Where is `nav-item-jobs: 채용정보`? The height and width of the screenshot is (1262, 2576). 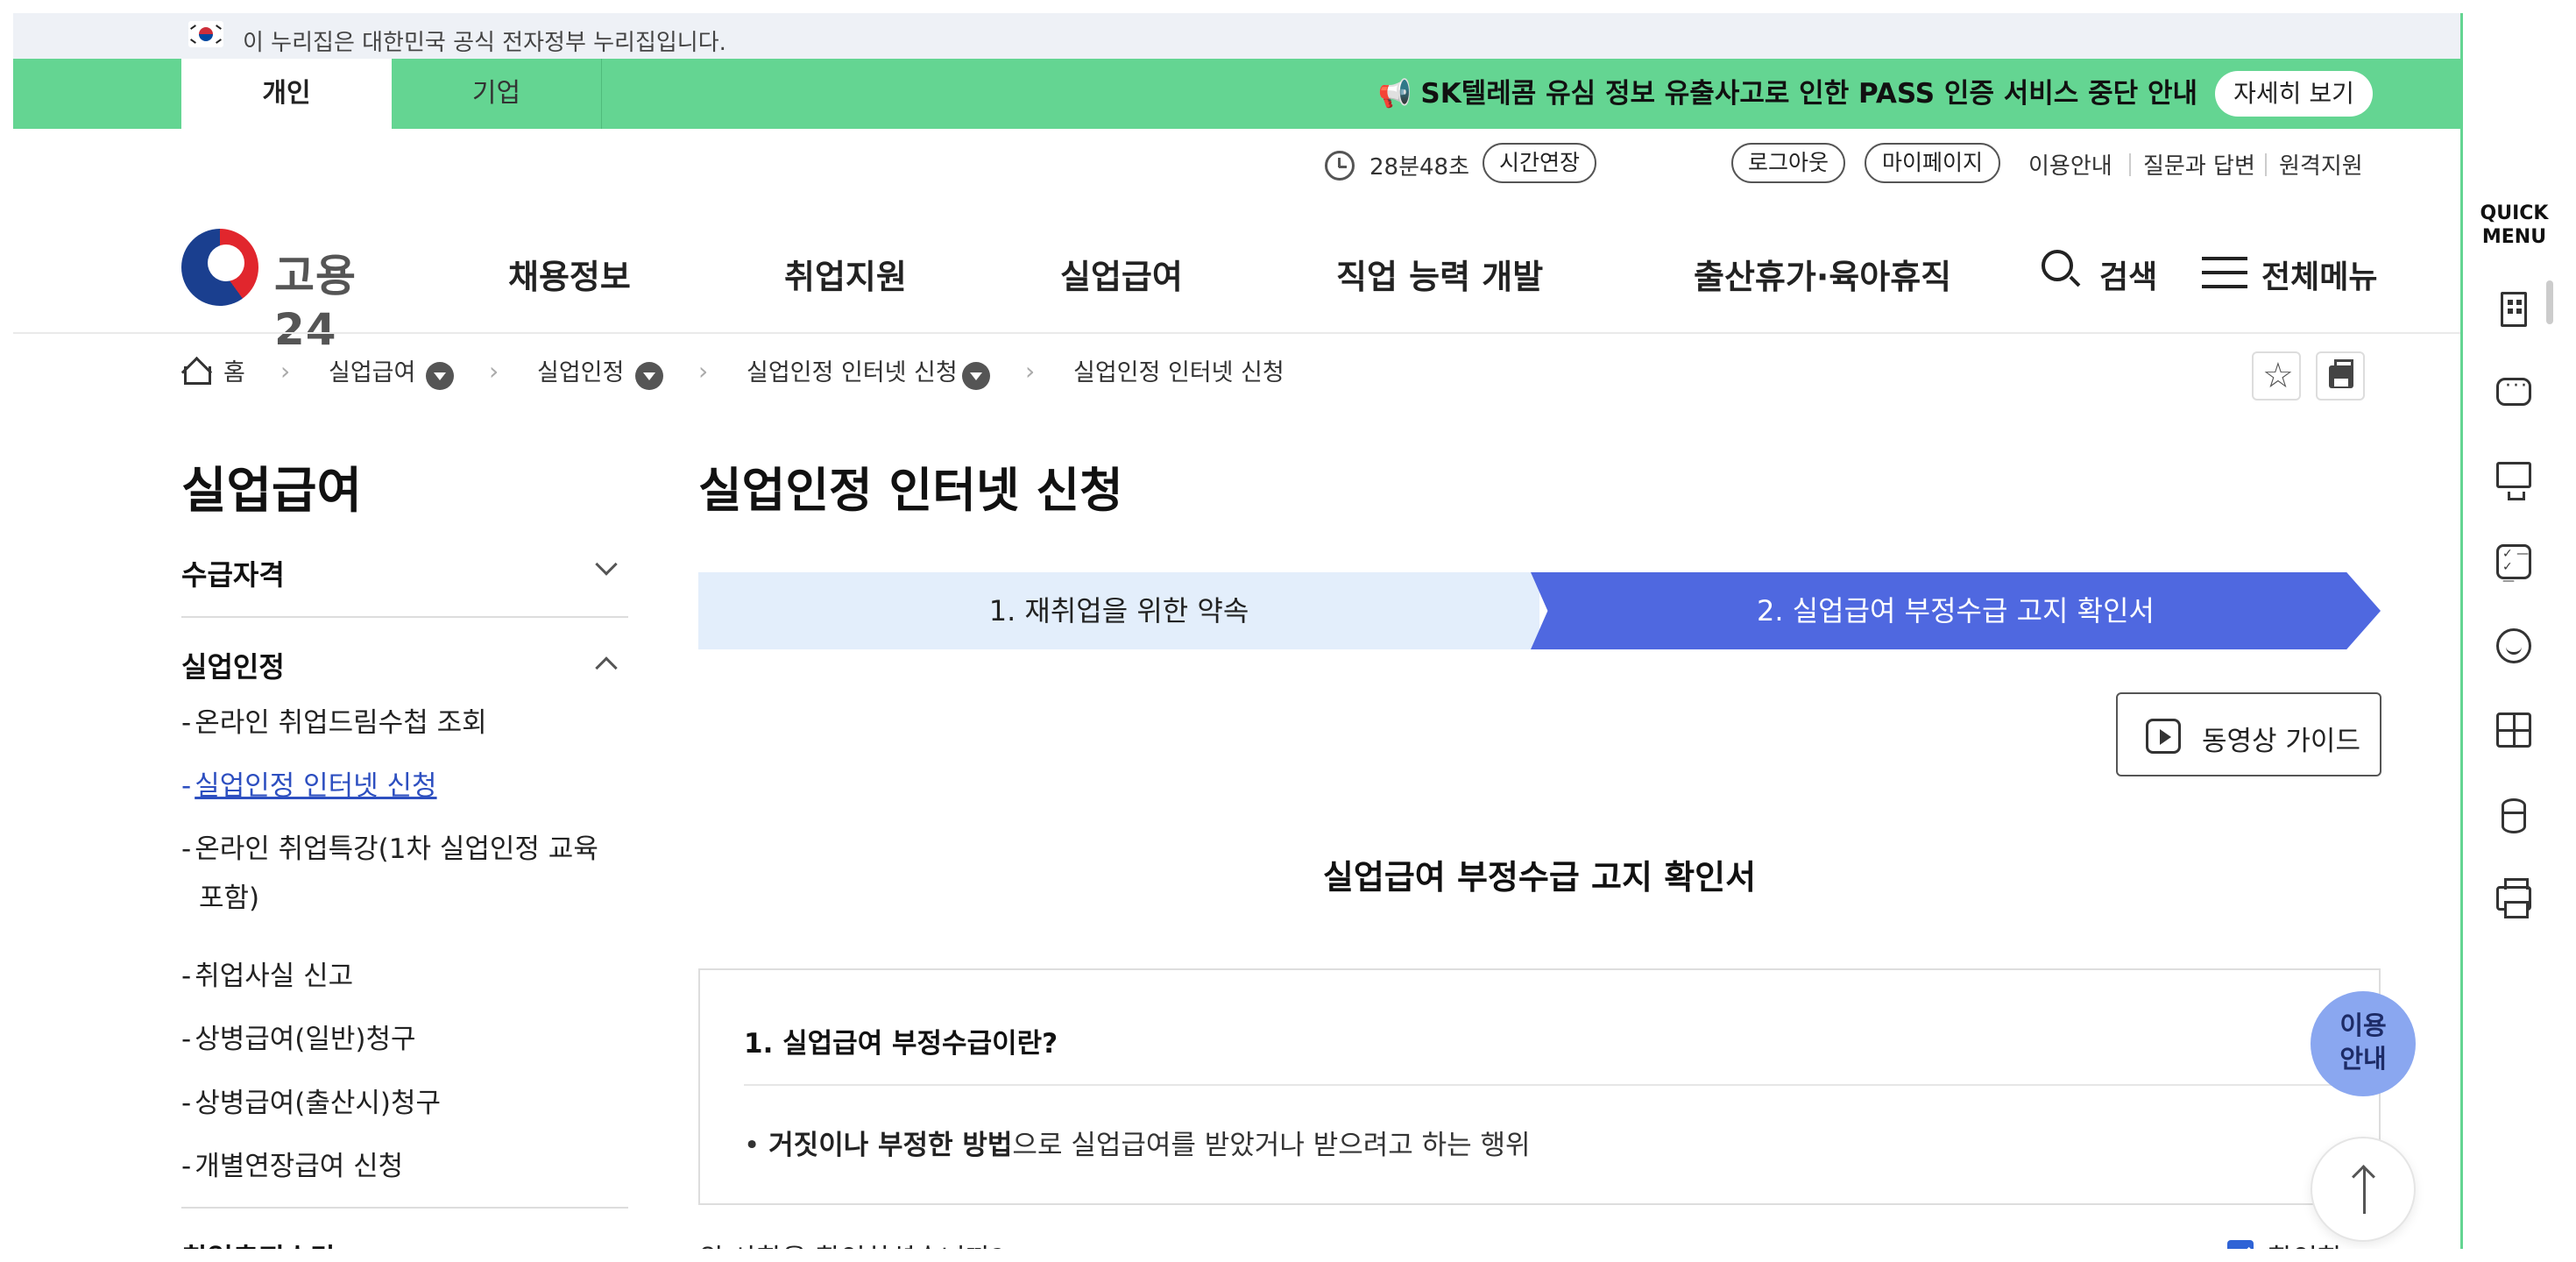 nav-item-jobs: 채용정보 is located at coordinates (569, 274).